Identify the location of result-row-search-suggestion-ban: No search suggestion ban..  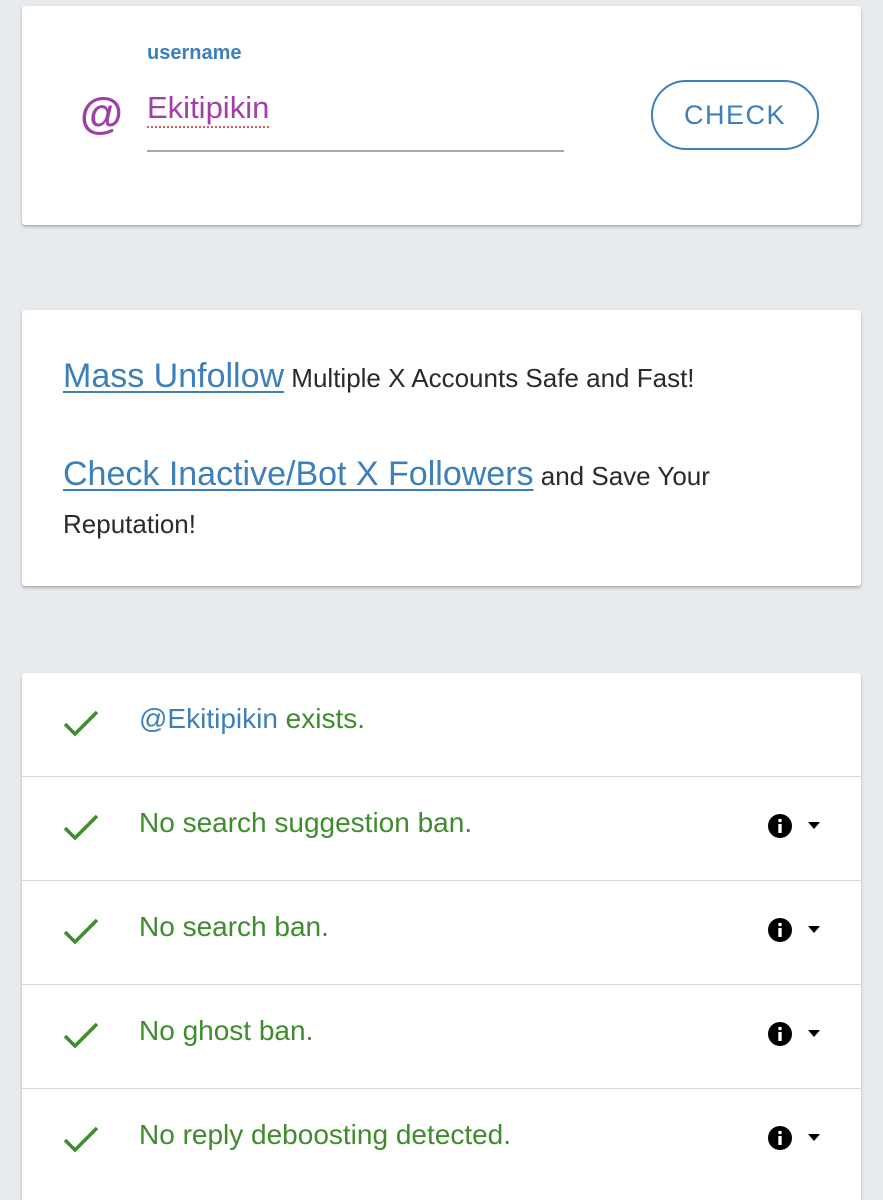
(441, 829).